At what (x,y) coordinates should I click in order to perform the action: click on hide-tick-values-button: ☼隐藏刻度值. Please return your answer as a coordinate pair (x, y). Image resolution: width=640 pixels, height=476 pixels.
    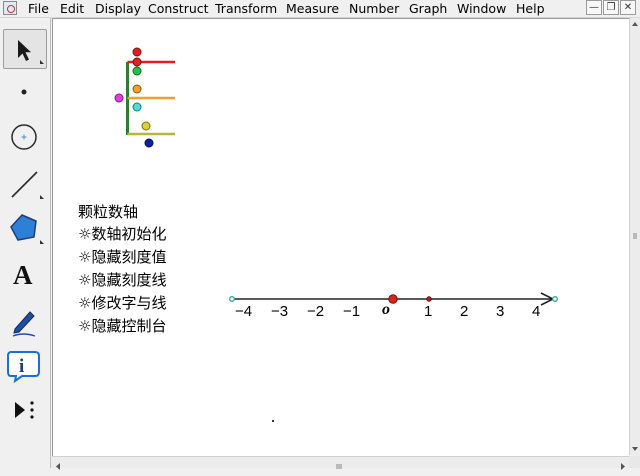
    Looking at the image, I should click on (122, 256).